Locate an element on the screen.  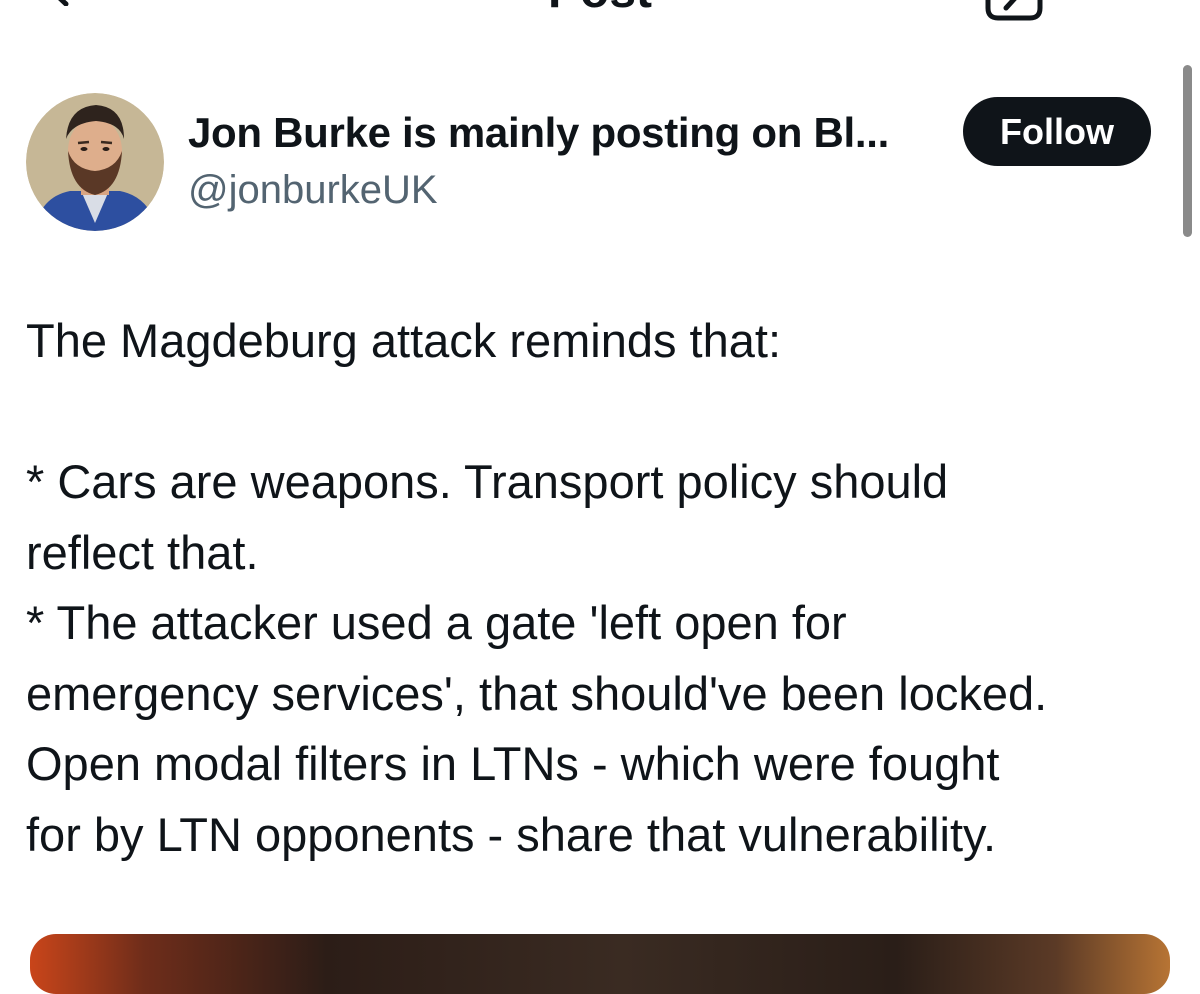
post-media-image is located at coordinates (600, 964).